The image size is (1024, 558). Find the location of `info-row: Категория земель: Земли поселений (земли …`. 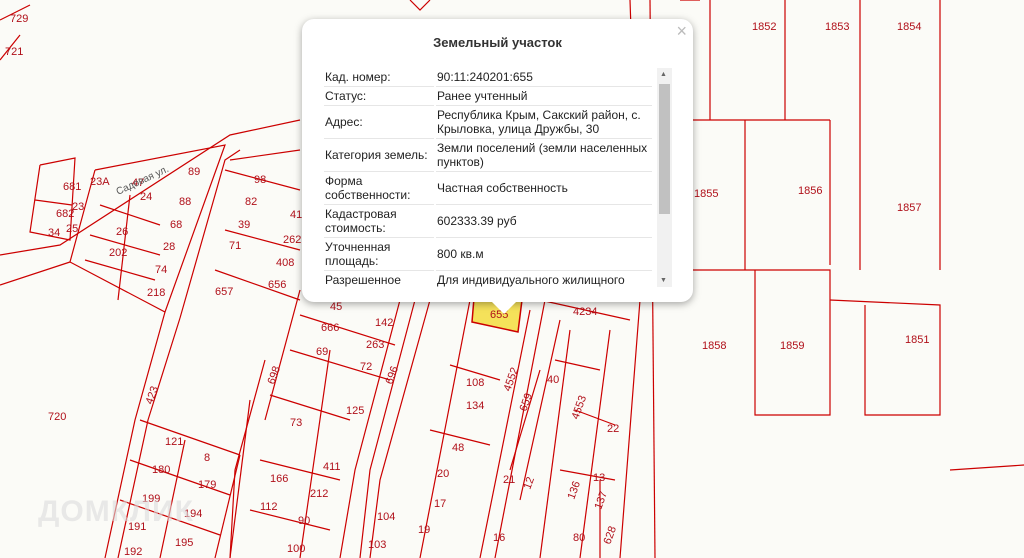

info-row: Категория земель: Земли поселений (земли … is located at coordinates (488, 155).